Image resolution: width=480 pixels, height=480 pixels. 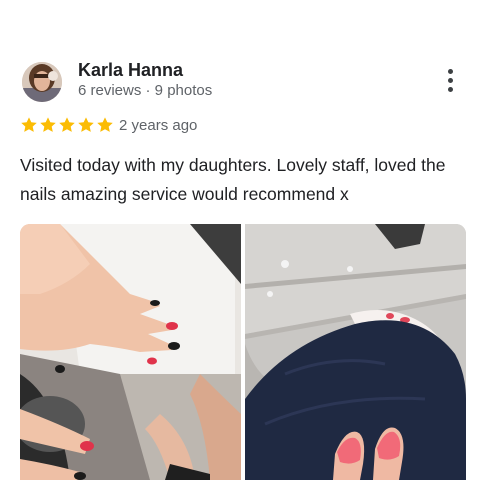 I want to click on review-date: 2 years ago, so click(x=158, y=125).